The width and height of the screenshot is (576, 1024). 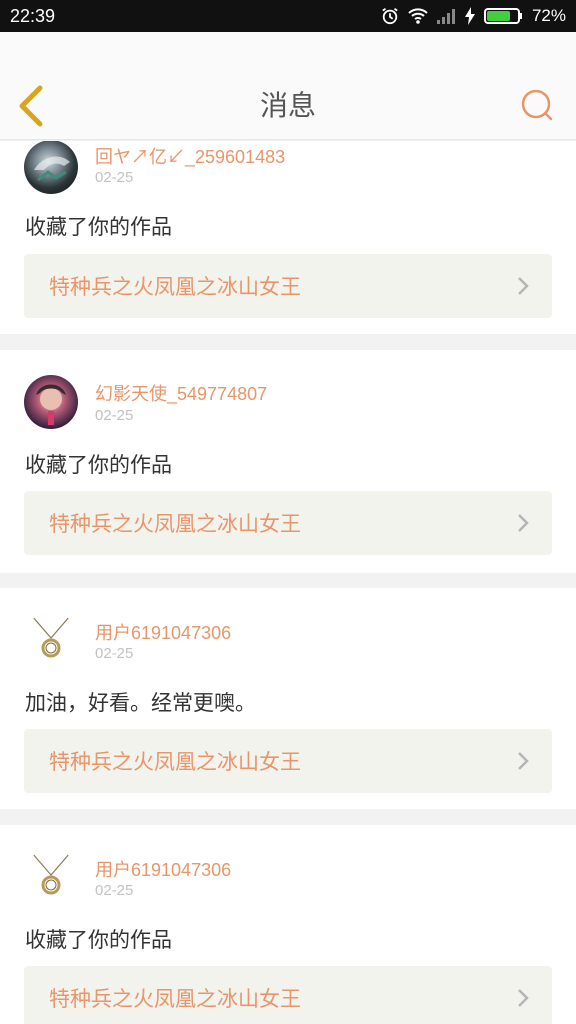 I want to click on charging-icon, so click(x=469, y=16).